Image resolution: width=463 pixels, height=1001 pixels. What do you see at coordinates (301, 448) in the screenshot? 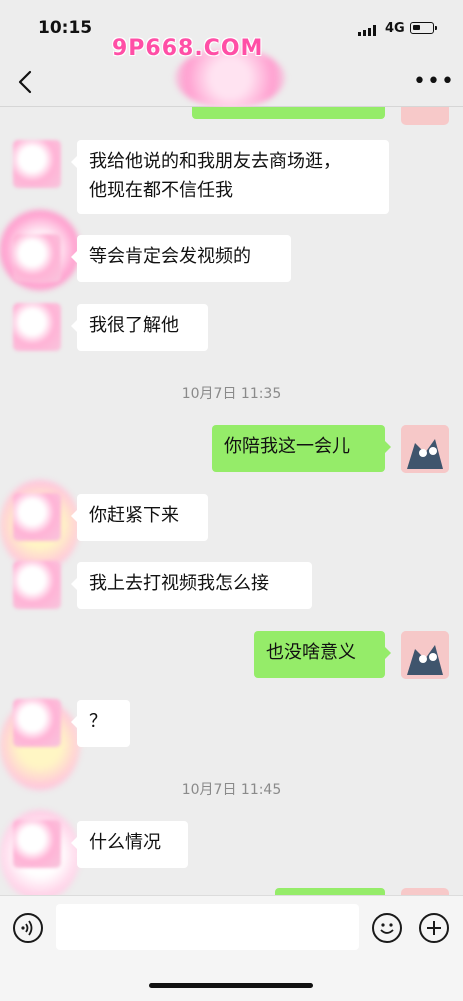
I see `message-bubble: 你陪我这一会儿` at bounding box center [301, 448].